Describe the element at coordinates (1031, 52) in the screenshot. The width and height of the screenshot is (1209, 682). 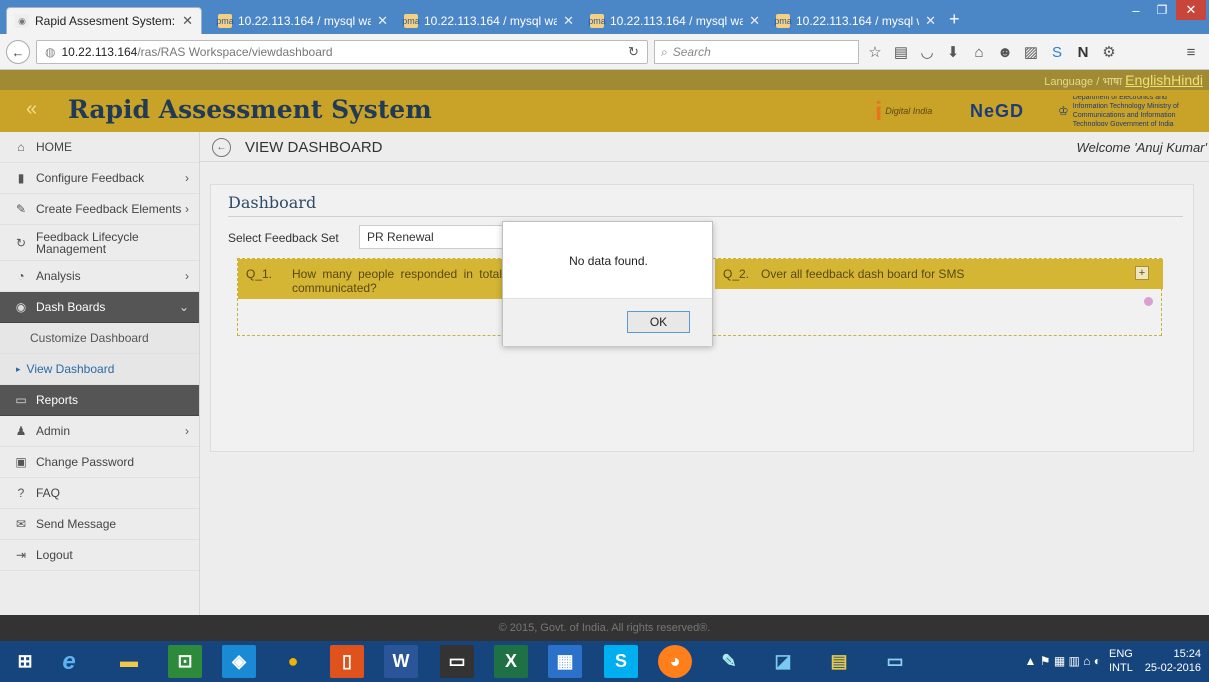
I see `screenshot-icon: ▨` at that location.